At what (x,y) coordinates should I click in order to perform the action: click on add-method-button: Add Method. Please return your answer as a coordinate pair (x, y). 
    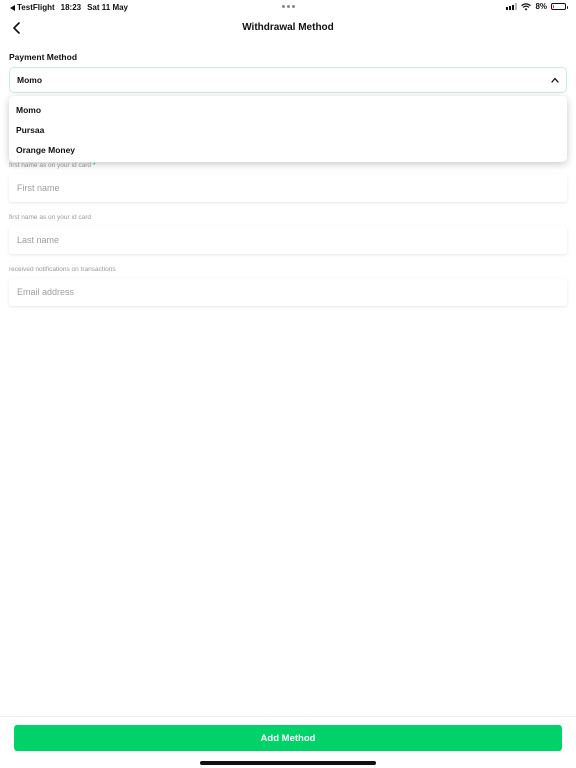
    Looking at the image, I should click on (288, 738).